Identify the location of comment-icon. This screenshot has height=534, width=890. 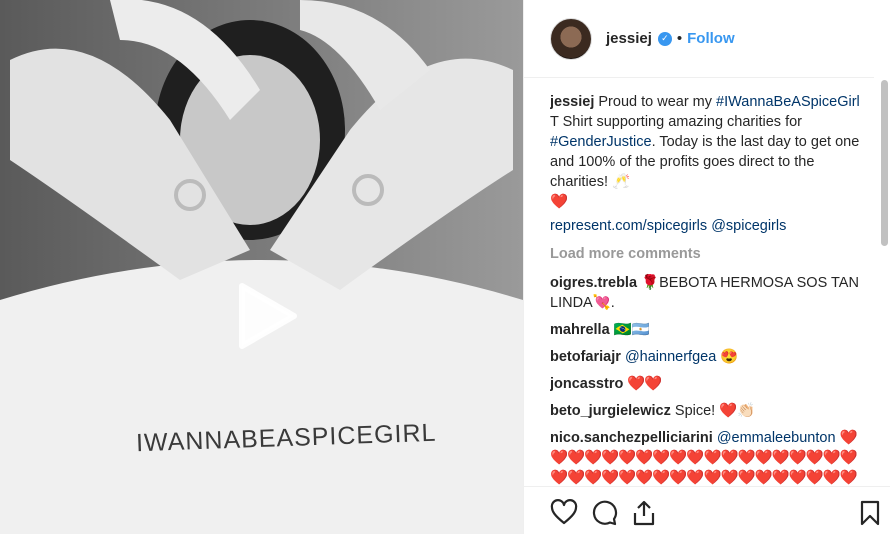
(604, 513).